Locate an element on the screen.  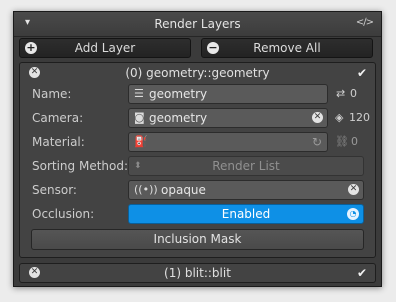
layer-header: ✕ (0) geometry::geometry ✔ is located at coordinates (197, 73).